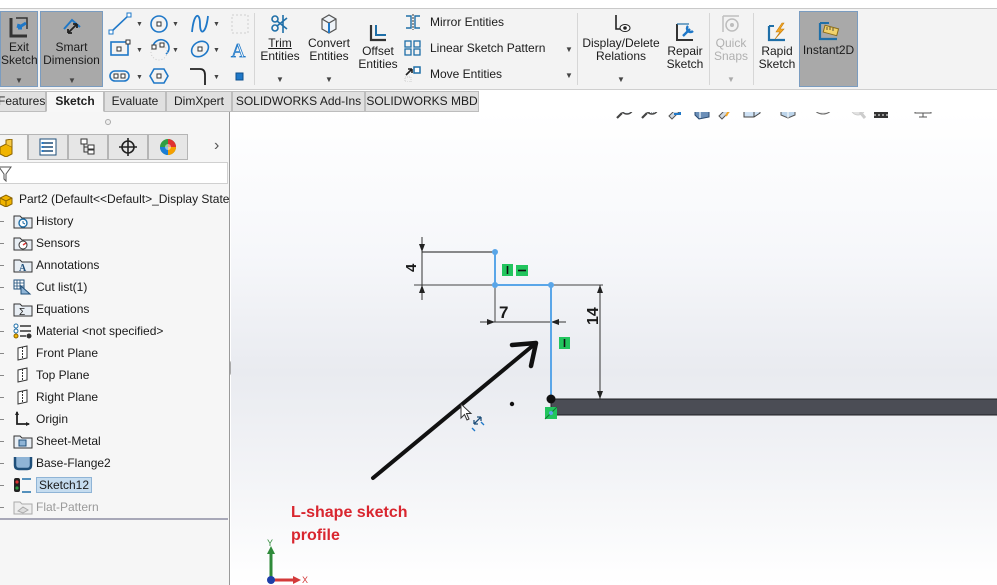  What do you see at coordinates (114, 199) in the screenshot?
I see `tree-root-part: Part2 (Default<<Default>_Display State` at bounding box center [114, 199].